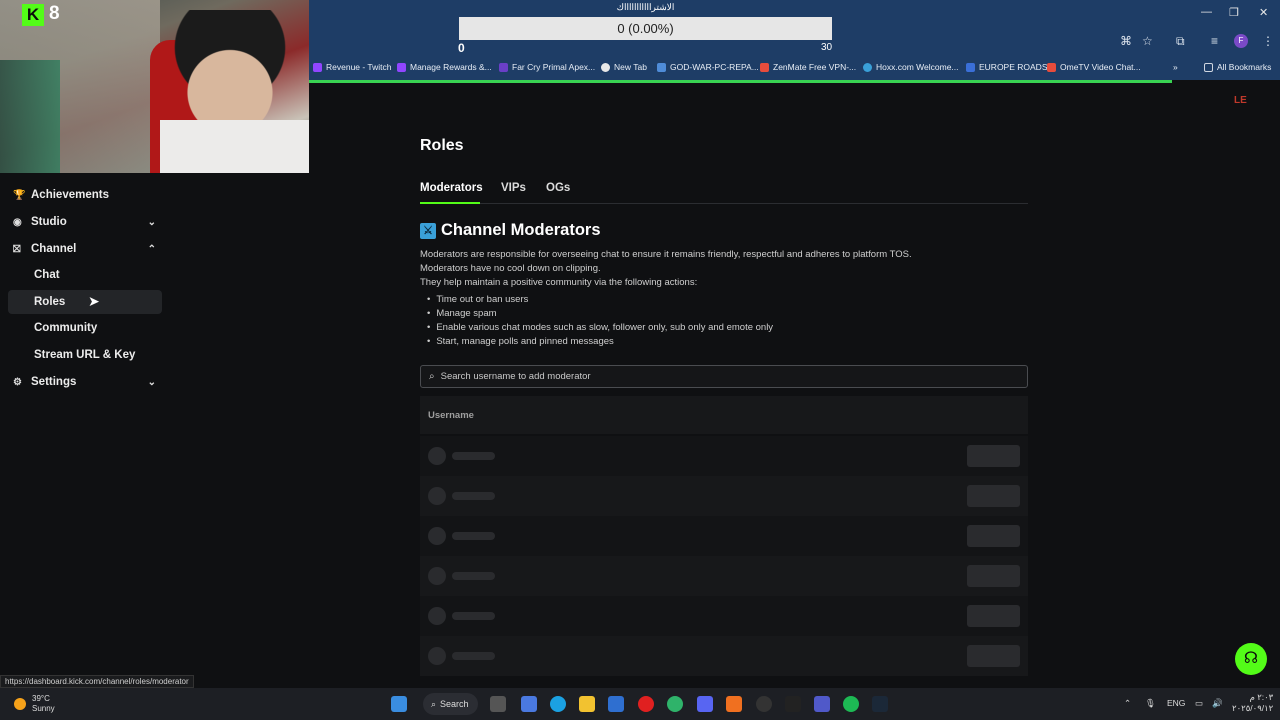 This screenshot has height=720, width=1280. Describe the element at coordinates (624, 67) in the screenshot. I see `bookmark-item: New Tab` at that location.